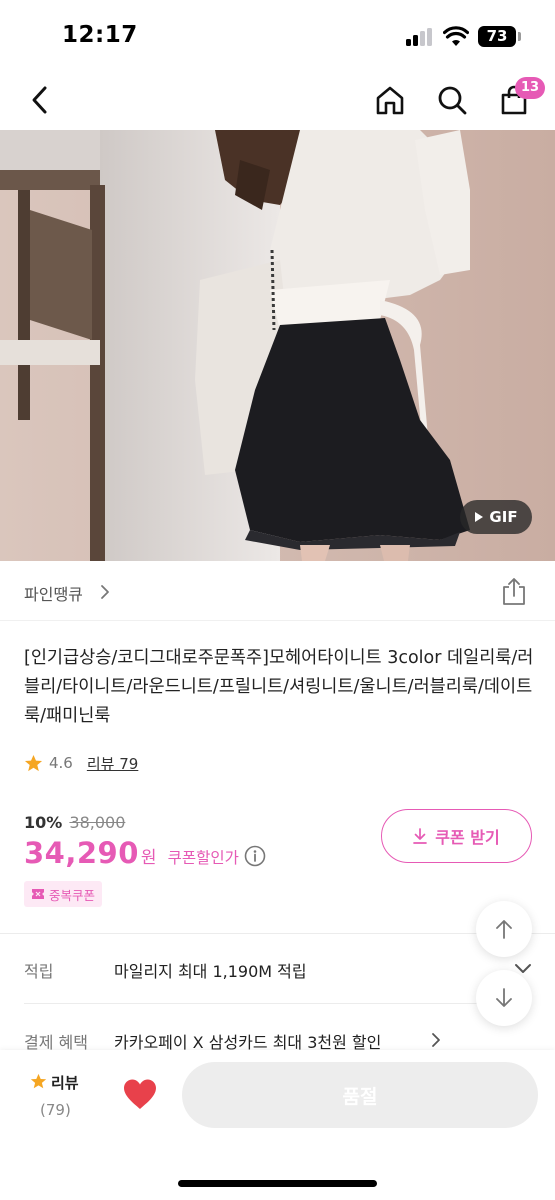 The height and width of the screenshot is (1200, 555). I want to click on heart-icon, so click(140, 1094).